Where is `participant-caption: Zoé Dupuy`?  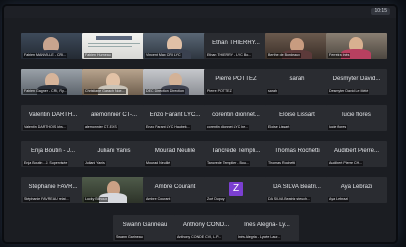
participant-caption: Zoé Dupuy is located at coordinates (216, 199).